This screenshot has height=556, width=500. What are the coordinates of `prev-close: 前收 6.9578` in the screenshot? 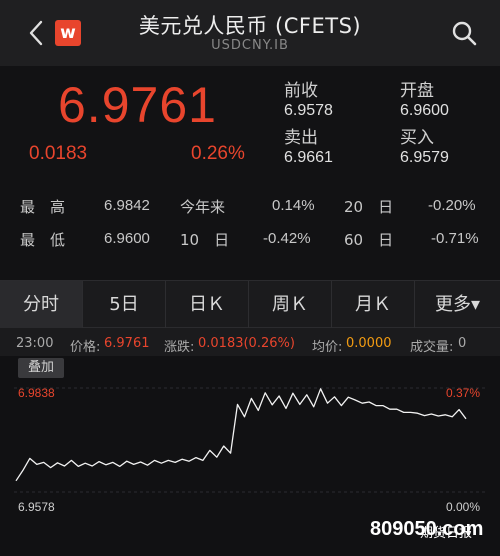 It's located at (308, 98).